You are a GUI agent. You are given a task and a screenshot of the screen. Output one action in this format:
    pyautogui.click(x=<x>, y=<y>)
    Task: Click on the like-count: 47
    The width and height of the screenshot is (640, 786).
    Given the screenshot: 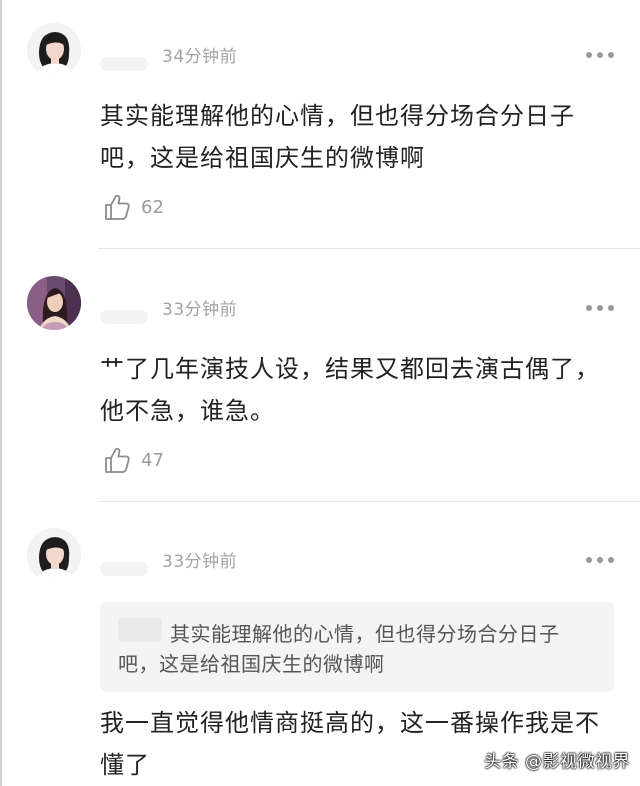 What is the action you would take?
    pyautogui.click(x=152, y=460)
    